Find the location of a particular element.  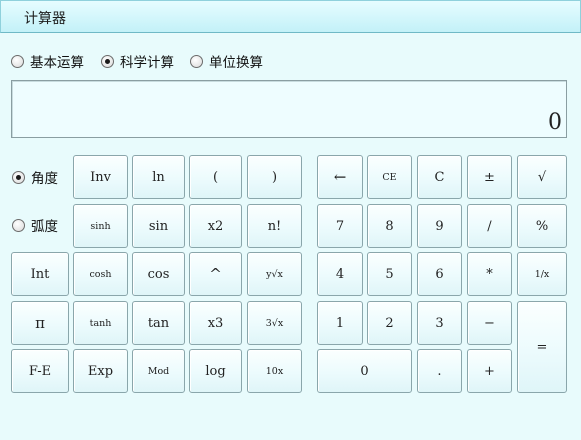

mode-scientific-label: 科学计算 is located at coordinates (147, 63).